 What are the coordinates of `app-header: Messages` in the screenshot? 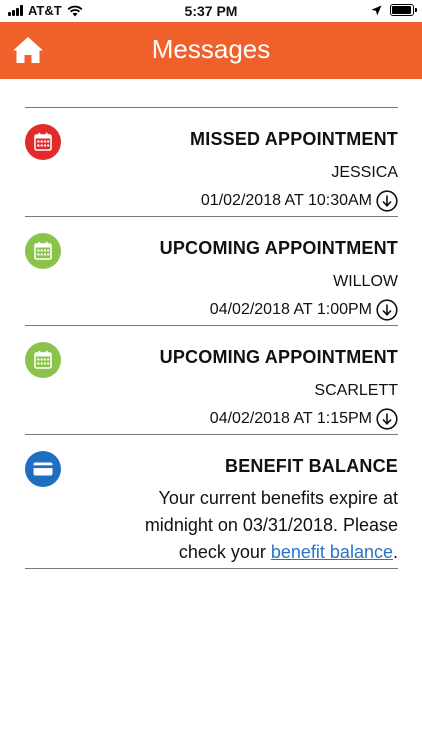 It's located at (211, 50).